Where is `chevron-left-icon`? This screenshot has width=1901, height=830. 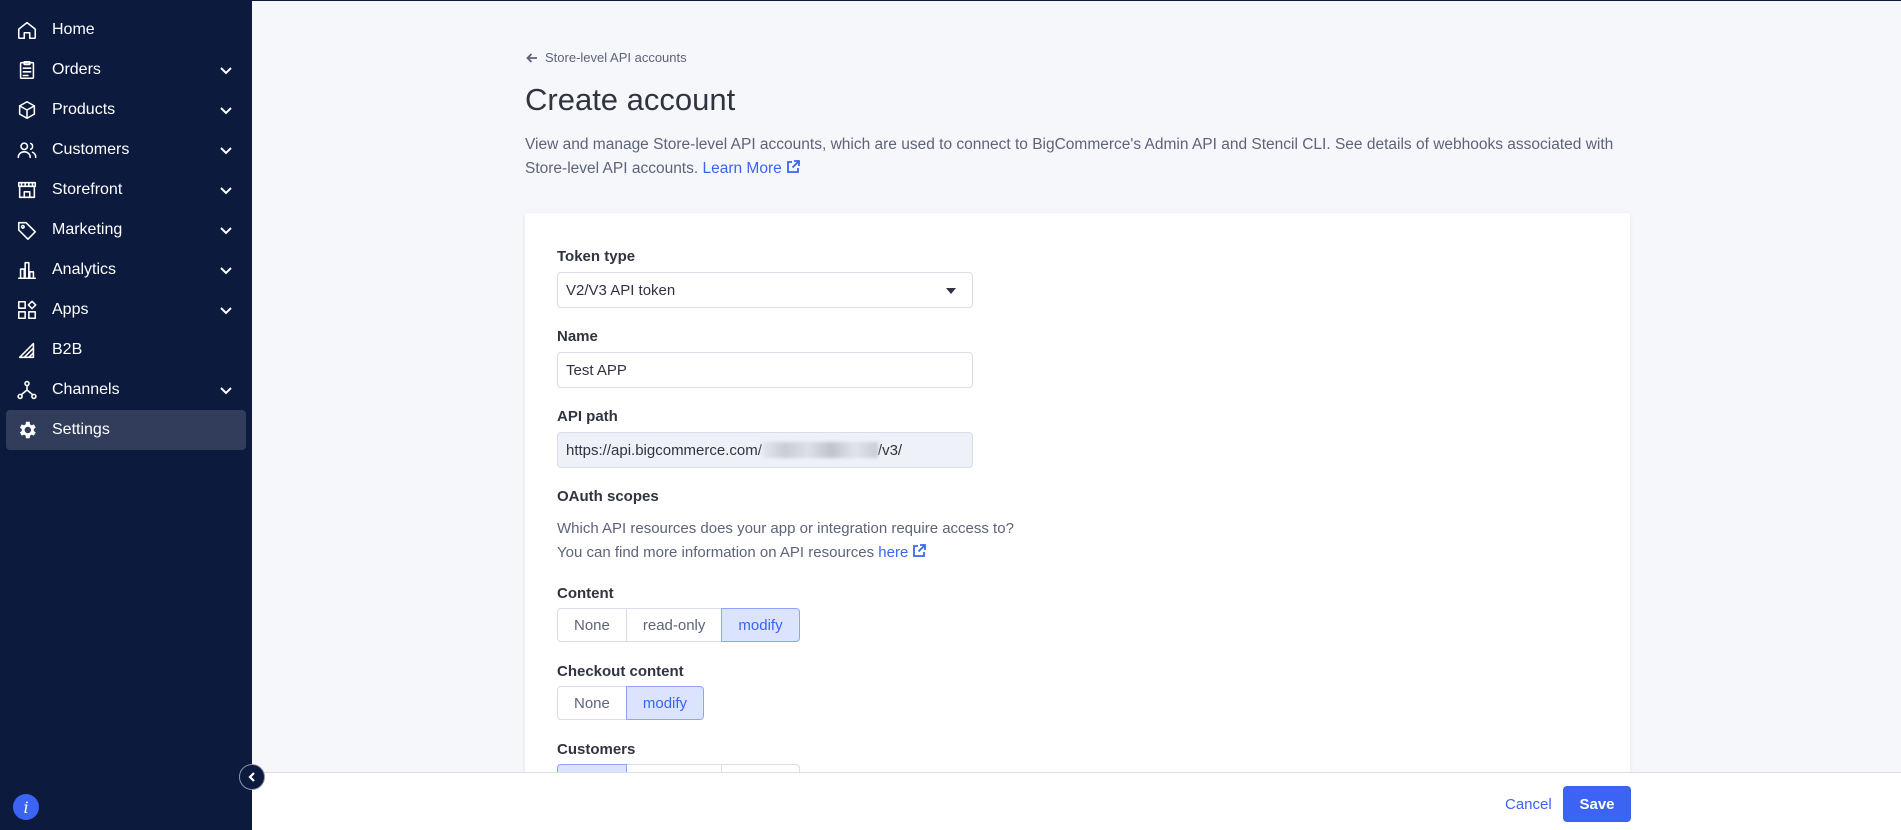
chevron-left-icon is located at coordinates (251, 777).